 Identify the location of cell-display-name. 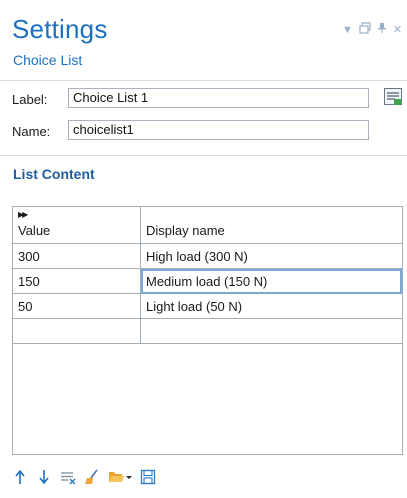
(271, 331).